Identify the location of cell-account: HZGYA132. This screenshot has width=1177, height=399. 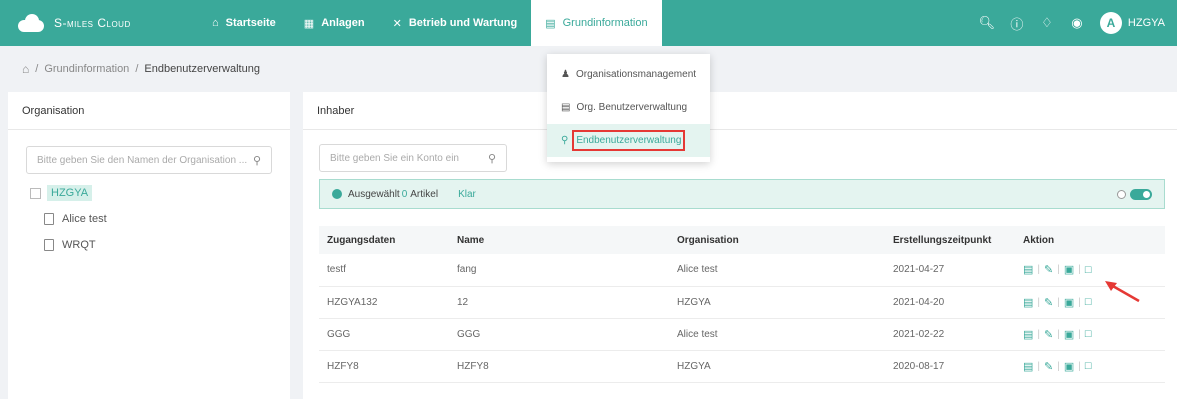
(384, 302).